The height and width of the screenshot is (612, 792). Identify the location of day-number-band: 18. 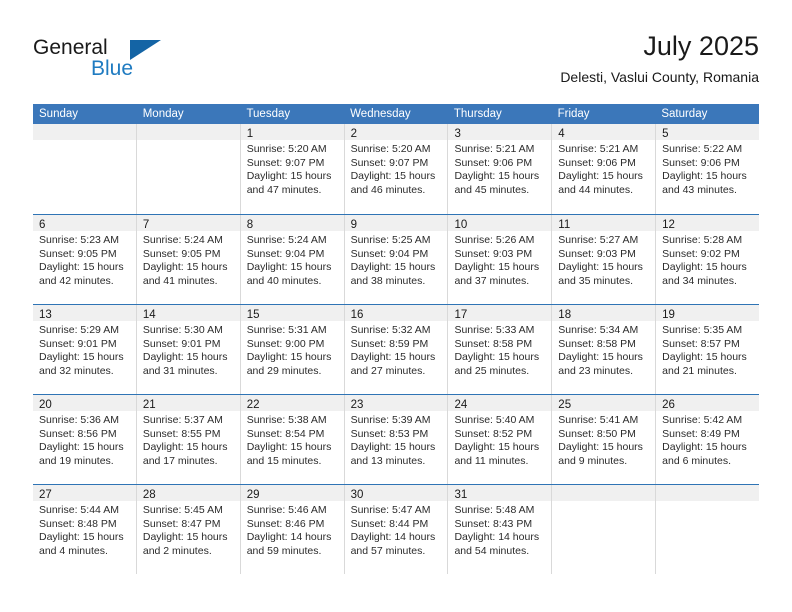
(604, 313).